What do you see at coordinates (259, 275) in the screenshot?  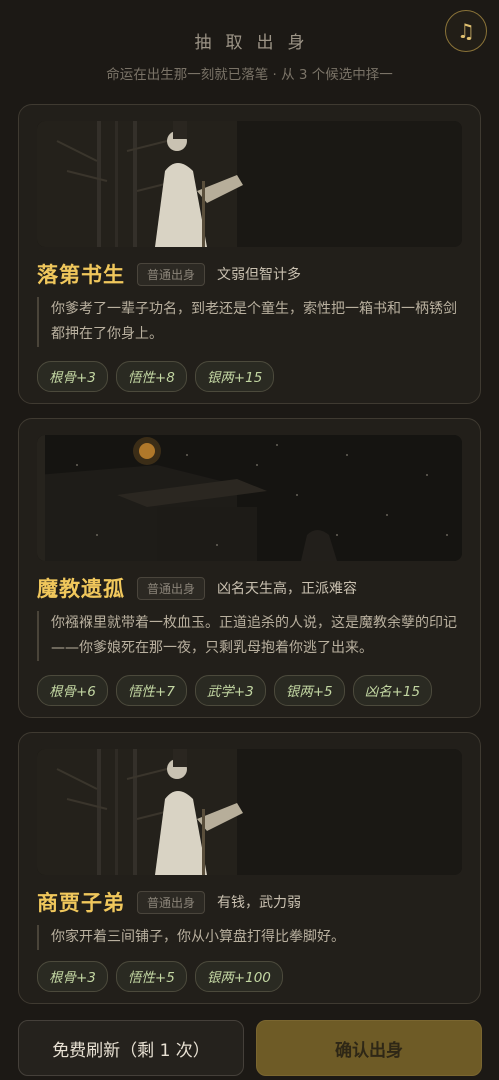 I see `origin-trait: 文弱但智计多` at bounding box center [259, 275].